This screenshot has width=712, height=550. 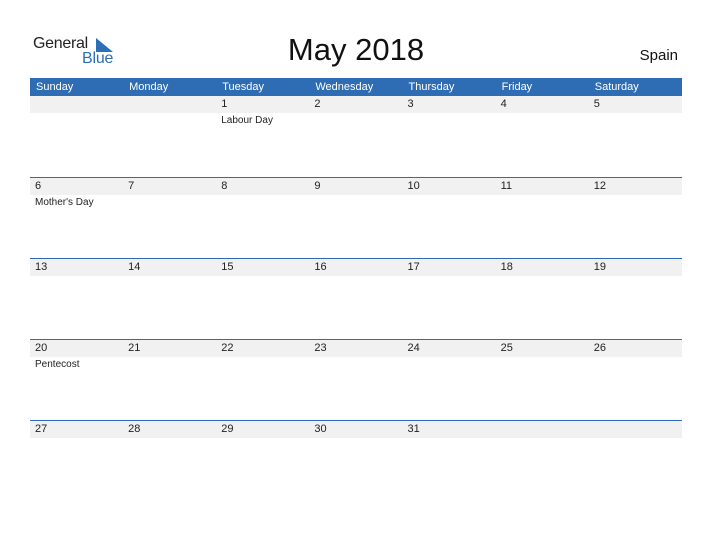 What do you see at coordinates (41, 348) in the screenshot?
I see `day-number: 20` at bounding box center [41, 348].